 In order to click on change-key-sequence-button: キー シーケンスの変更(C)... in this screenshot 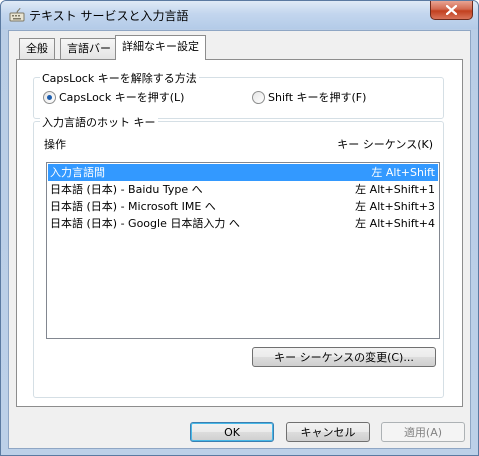, I will do `click(344, 357)`.